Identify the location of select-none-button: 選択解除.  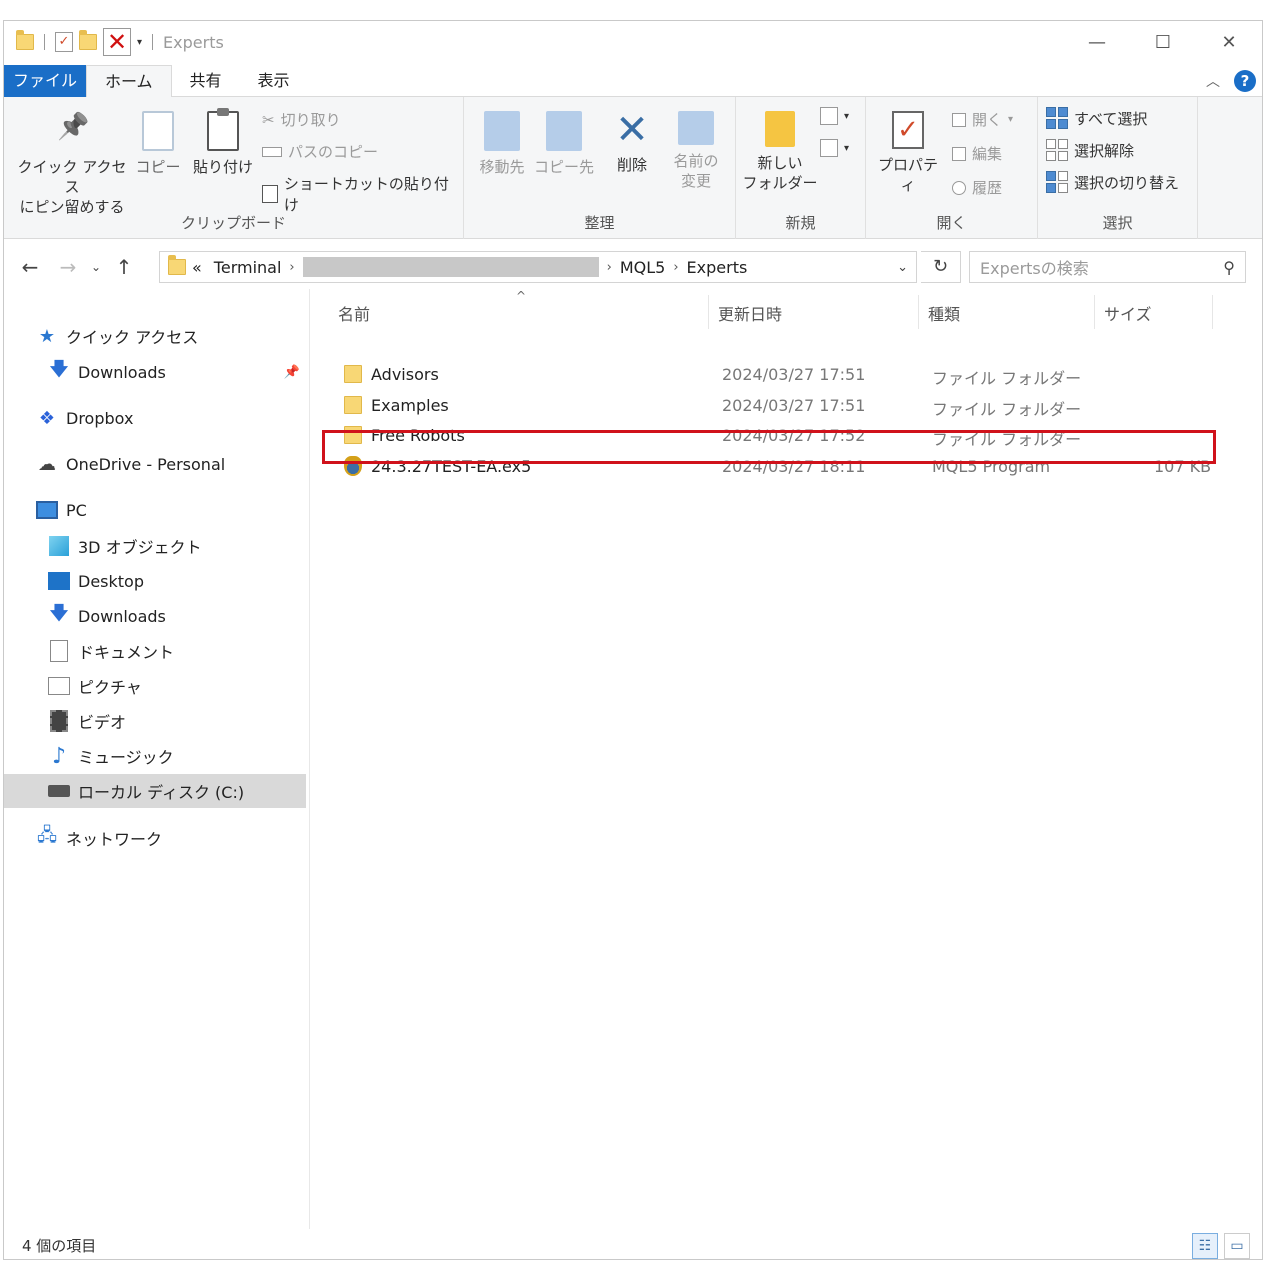
(1090, 150).